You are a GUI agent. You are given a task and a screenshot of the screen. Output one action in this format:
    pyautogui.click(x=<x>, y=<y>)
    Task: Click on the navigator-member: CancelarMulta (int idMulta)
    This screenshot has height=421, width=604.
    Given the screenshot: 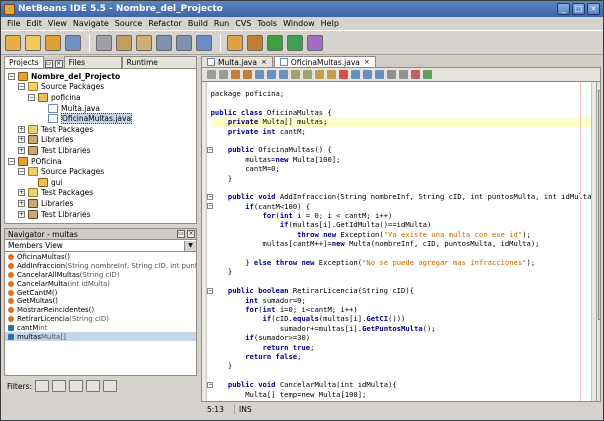 What is the action you would take?
    pyautogui.click(x=100, y=283)
    